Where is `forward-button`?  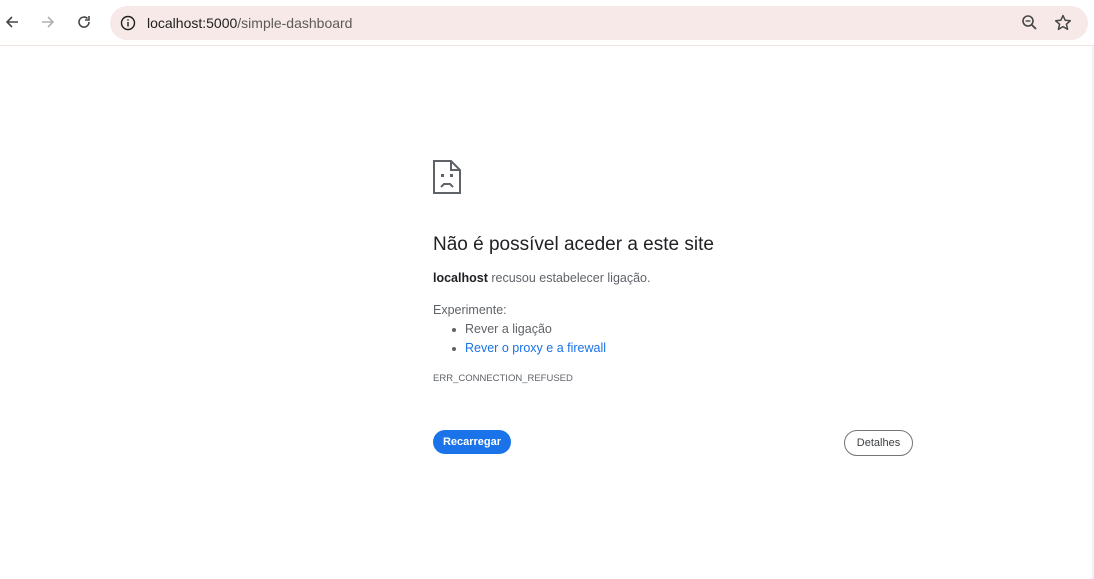 forward-button is located at coordinates (48, 22).